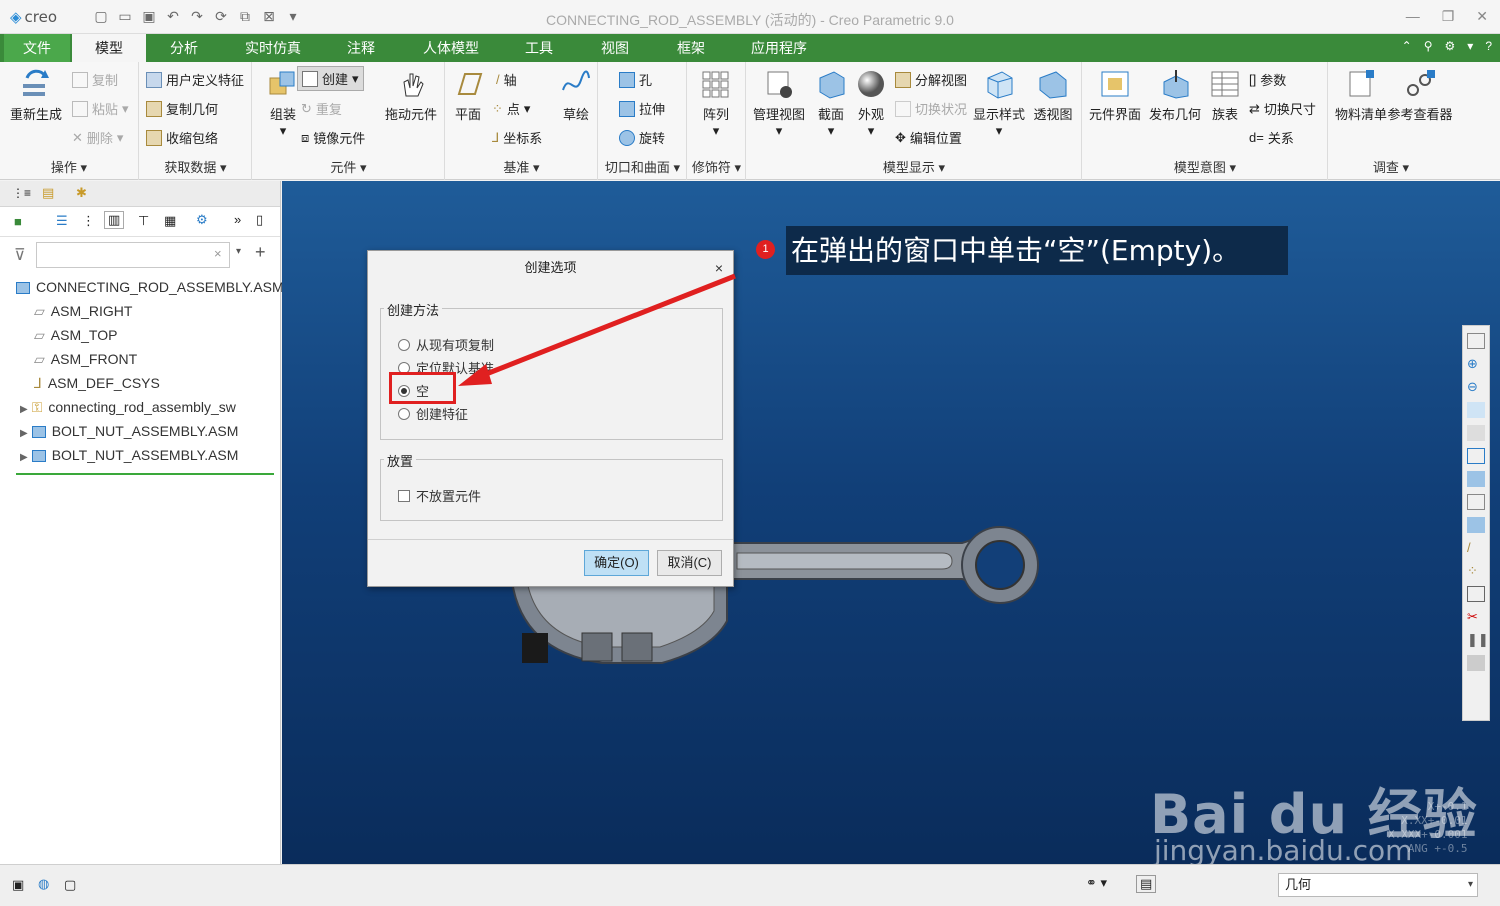 The width and height of the screenshot is (1500, 906). I want to click on group-label-cut-surface: 切口和曲面 ▾, so click(642, 166).